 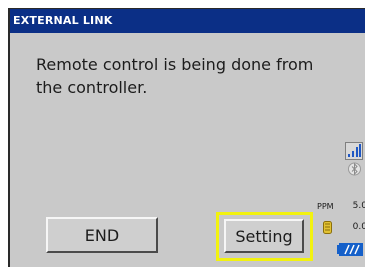 What do you see at coordinates (102, 235) in the screenshot?
I see `end-button: END` at bounding box center [102, 235].